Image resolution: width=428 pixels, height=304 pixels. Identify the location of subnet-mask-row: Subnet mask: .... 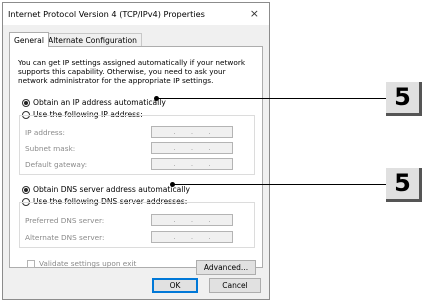
(135, 148).